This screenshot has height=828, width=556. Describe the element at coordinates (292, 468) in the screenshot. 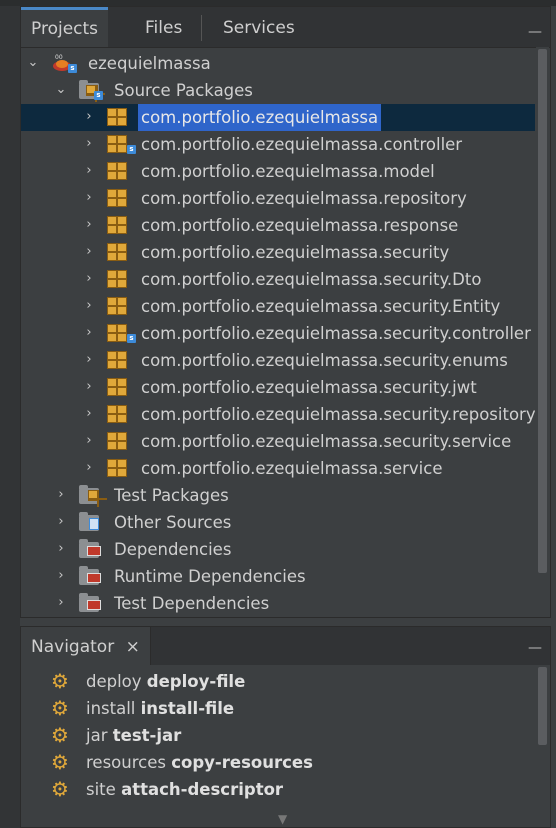

I see `package-label: com.portfolio.ezequielmassa.service` at that location.